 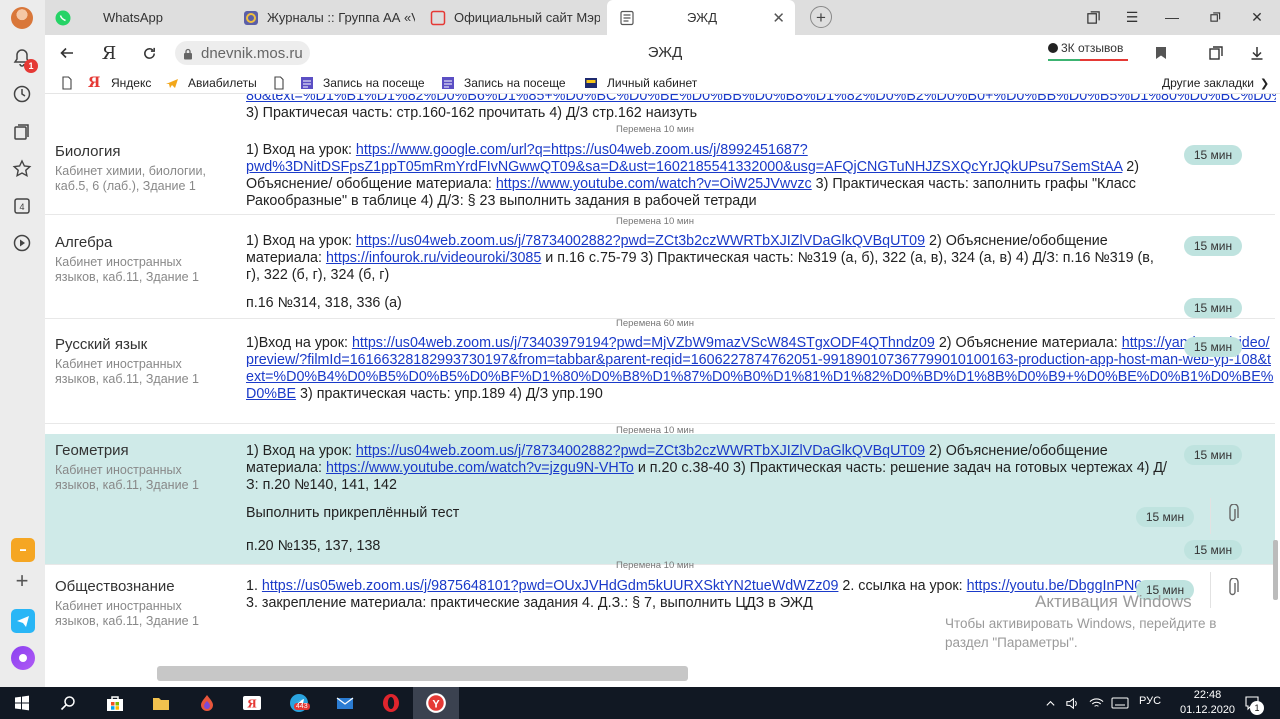 What do you see at coordinates (22, 18) in the screenshot?
I see `profile-avatar` at bounding box center [22, 18].